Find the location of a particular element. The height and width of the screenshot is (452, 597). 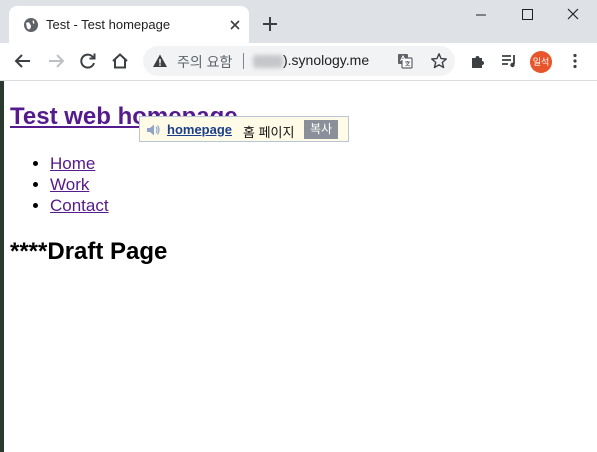

bookmark-star-icon is located at coordinates (439, 61).